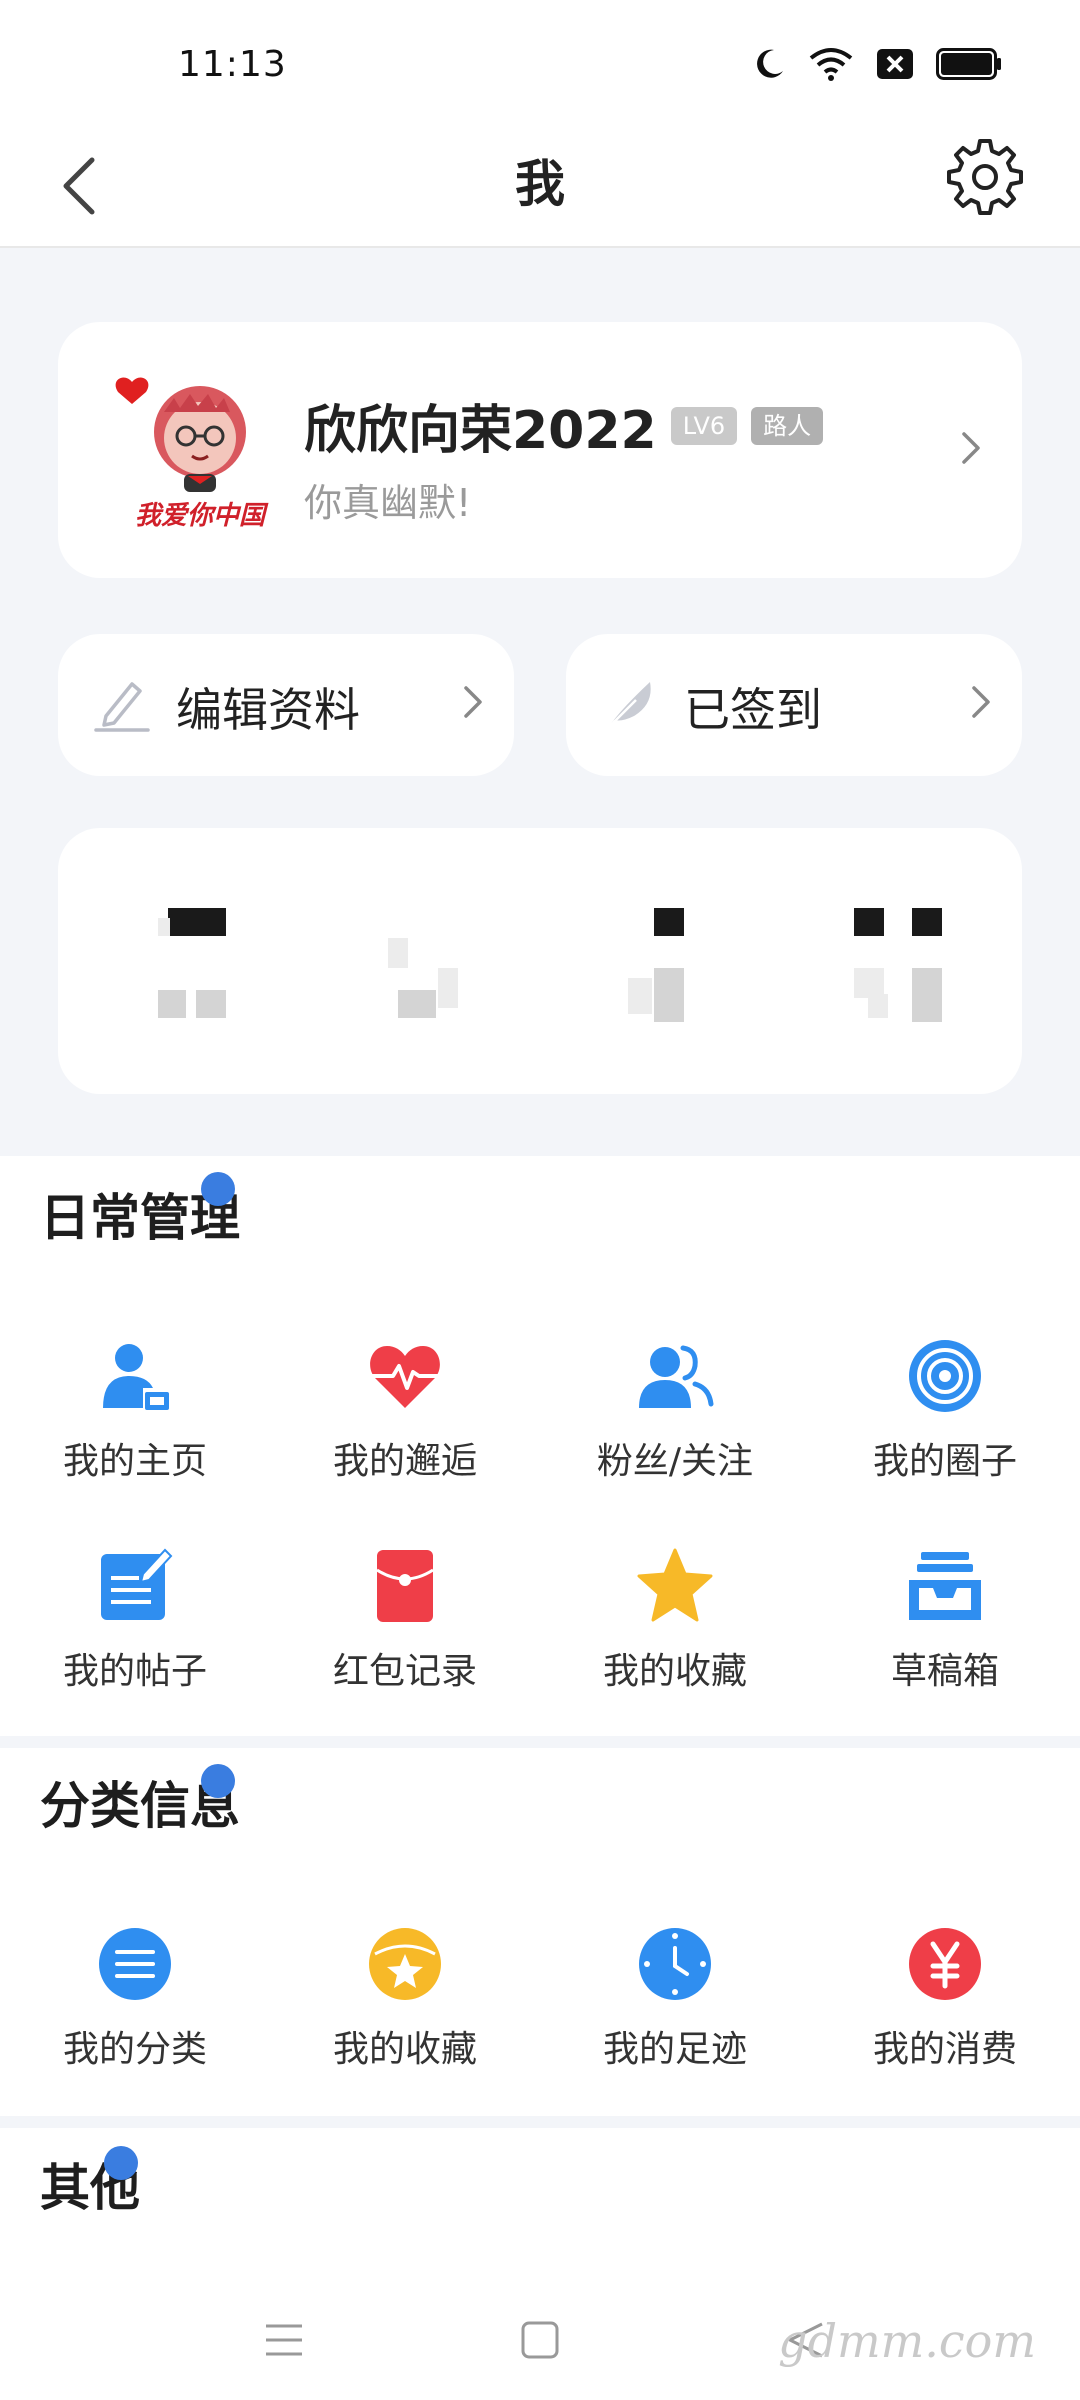  I want to click on status-bar: 11:13, so click(540, 60).